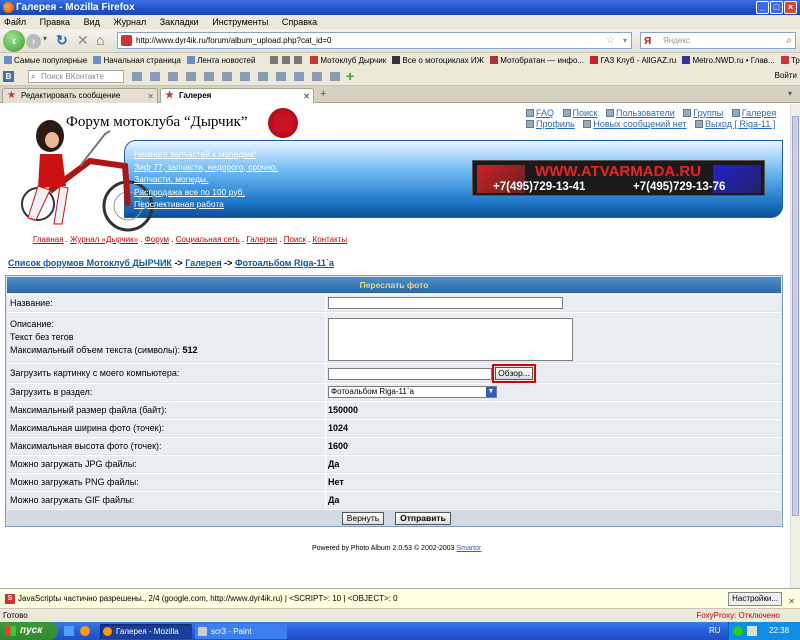 This screenshot has height=640, width=800. What do you see at coordinates (90, 263) in the screenshot?
I see `breadcrumb-forum-list: Список форумов Мотоклуб ДЫРЧИК` at bounding box center [90, 263].